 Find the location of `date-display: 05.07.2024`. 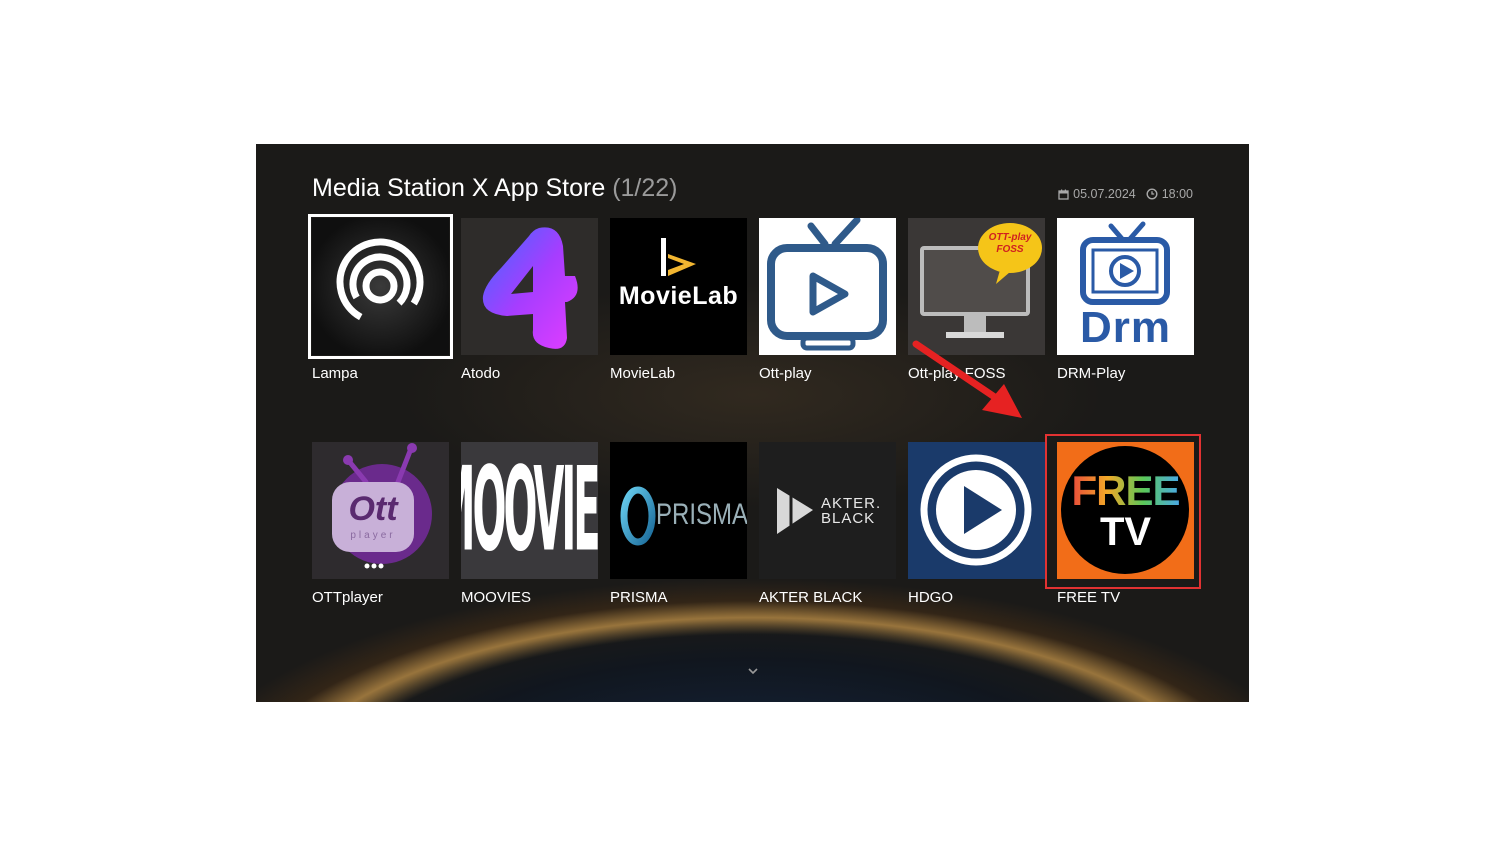

date-display: 05.07.2024 is located at coordinates (1097, 194).